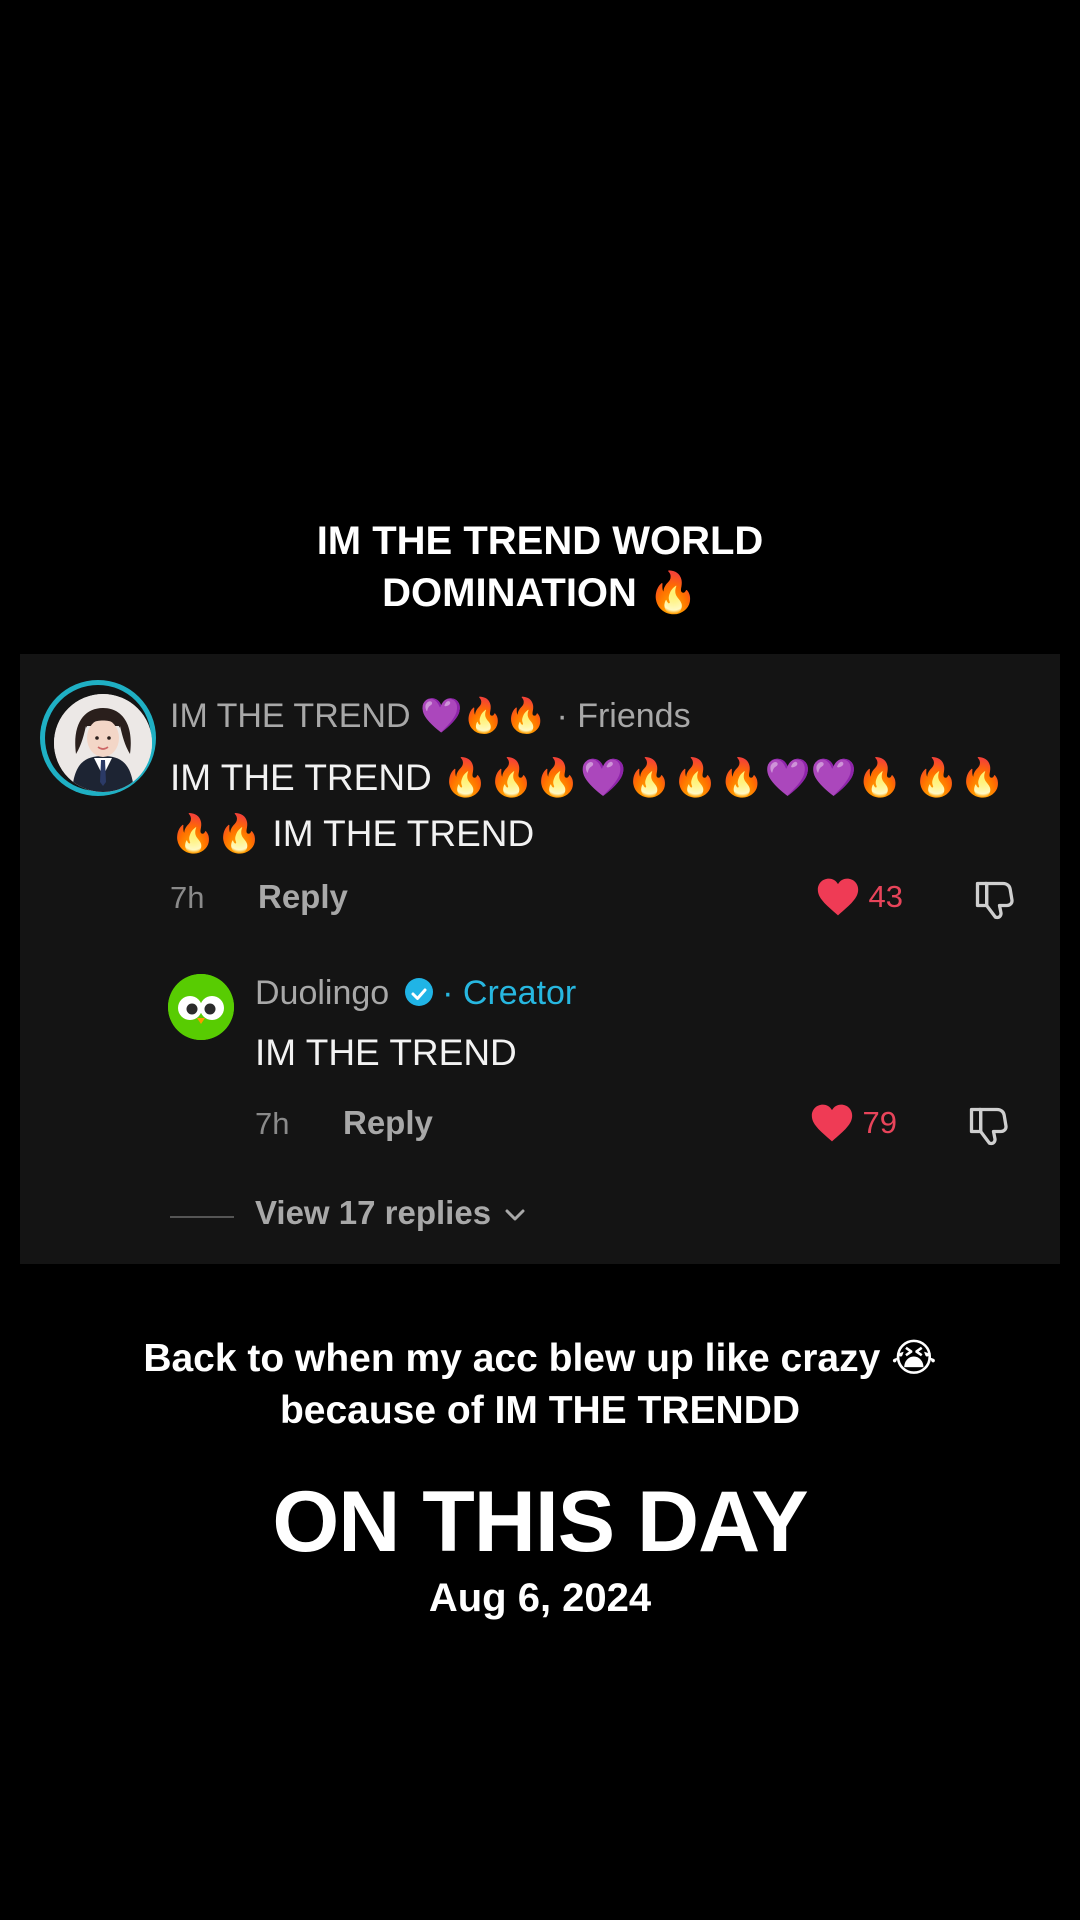  I want to click on reply-like-button: 79, so click(853, 1123).